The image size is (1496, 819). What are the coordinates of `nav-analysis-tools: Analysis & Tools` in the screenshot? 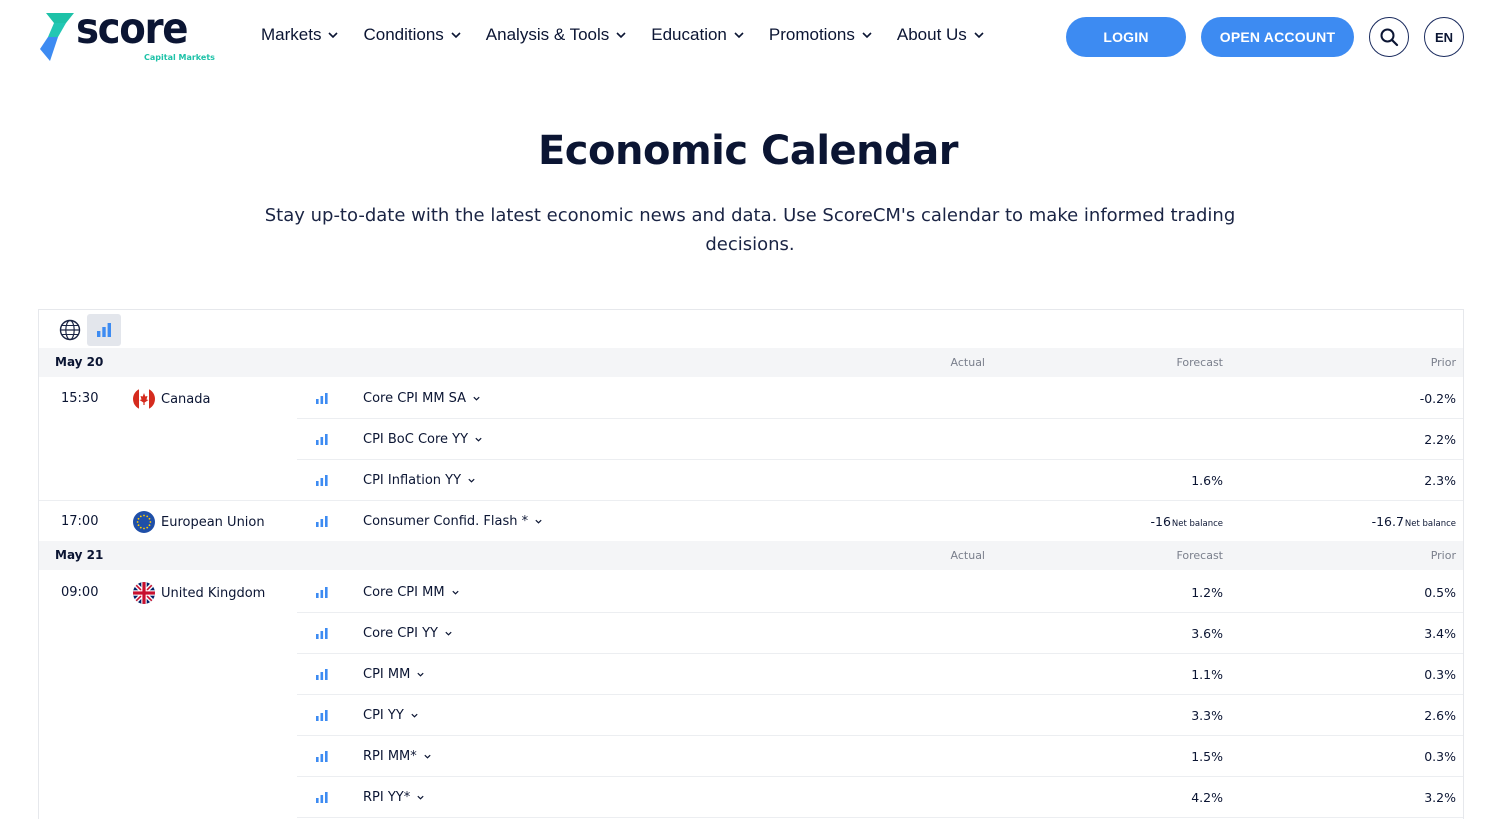 It's located at (556, 35).